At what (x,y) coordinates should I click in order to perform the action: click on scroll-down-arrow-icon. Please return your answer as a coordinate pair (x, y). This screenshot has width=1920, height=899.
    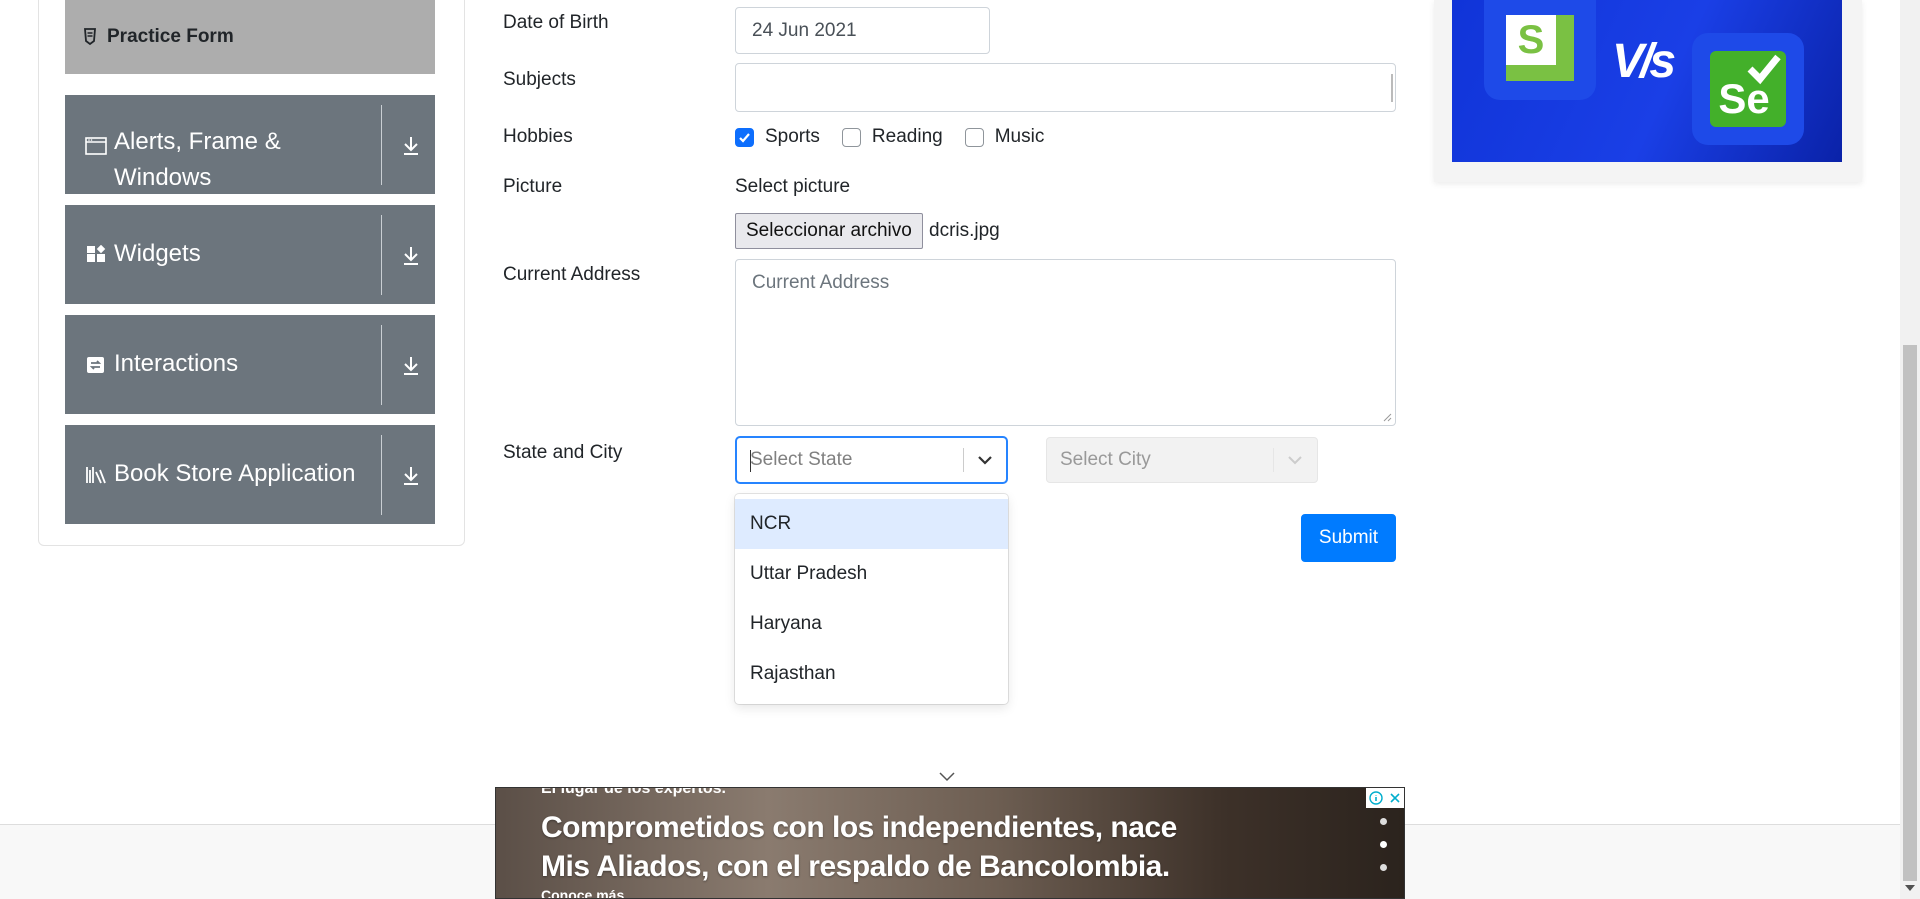
    Looking at the image, I should click on (1910, 888).